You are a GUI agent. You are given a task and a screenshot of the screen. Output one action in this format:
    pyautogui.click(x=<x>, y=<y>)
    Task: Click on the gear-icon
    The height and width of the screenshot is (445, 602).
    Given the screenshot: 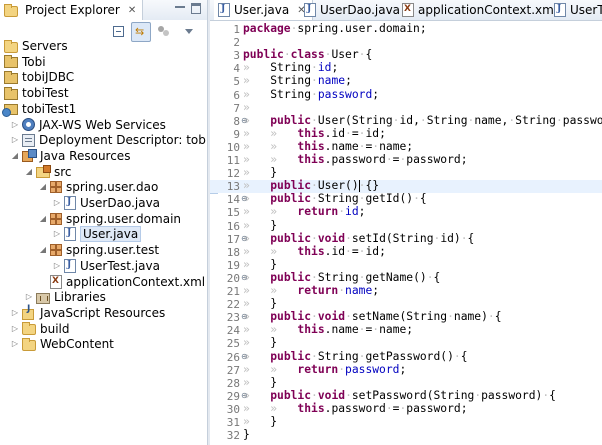 What is the action you would take?
    pyautogui.click(x=28, y=124)
    